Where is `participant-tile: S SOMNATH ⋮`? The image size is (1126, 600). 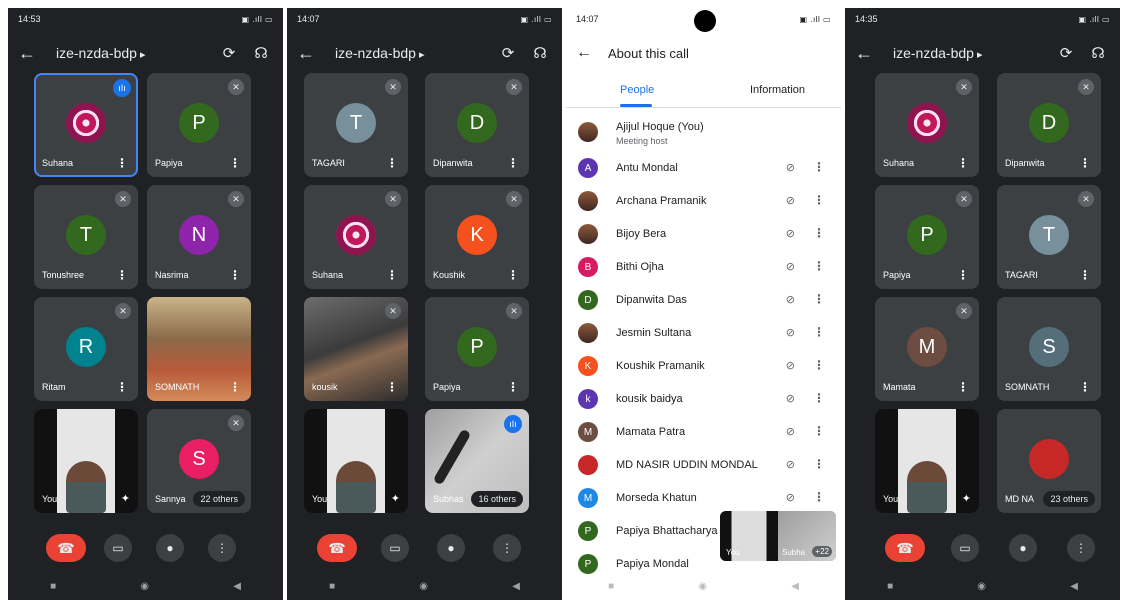 participant-tile: S SOMNATH ⋮ is located at coordinates (1049, 349).